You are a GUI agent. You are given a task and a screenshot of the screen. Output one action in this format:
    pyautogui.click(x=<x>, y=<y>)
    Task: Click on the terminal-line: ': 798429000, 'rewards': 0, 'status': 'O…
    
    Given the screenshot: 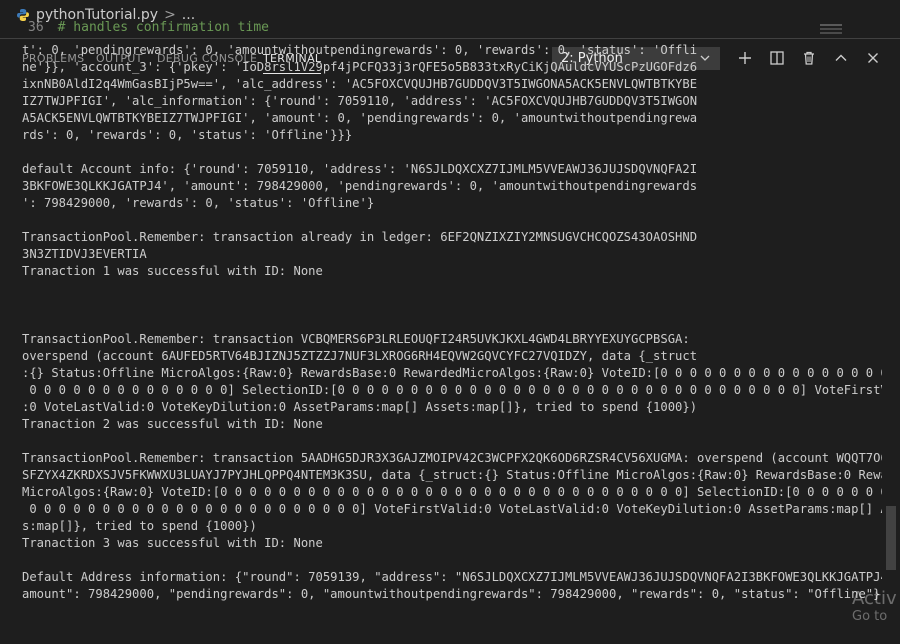 What is the action you would take?
    pyautogui.click(x=198, y=203)
    